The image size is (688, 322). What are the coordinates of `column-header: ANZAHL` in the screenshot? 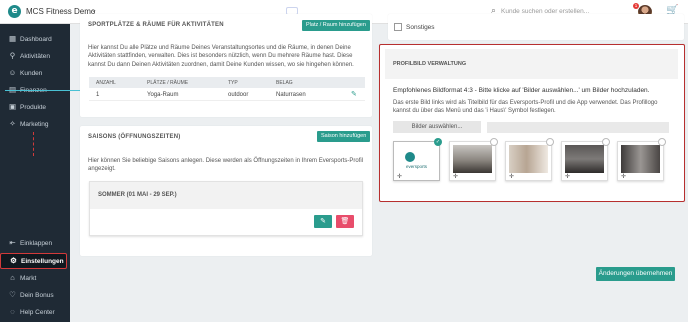 It's located at (106, 83).